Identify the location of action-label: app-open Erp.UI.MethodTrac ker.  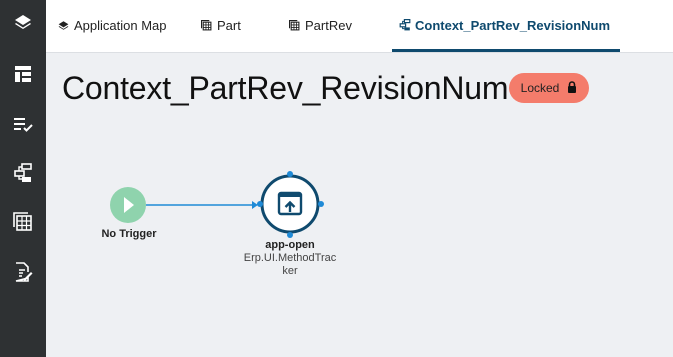
(290, 258).